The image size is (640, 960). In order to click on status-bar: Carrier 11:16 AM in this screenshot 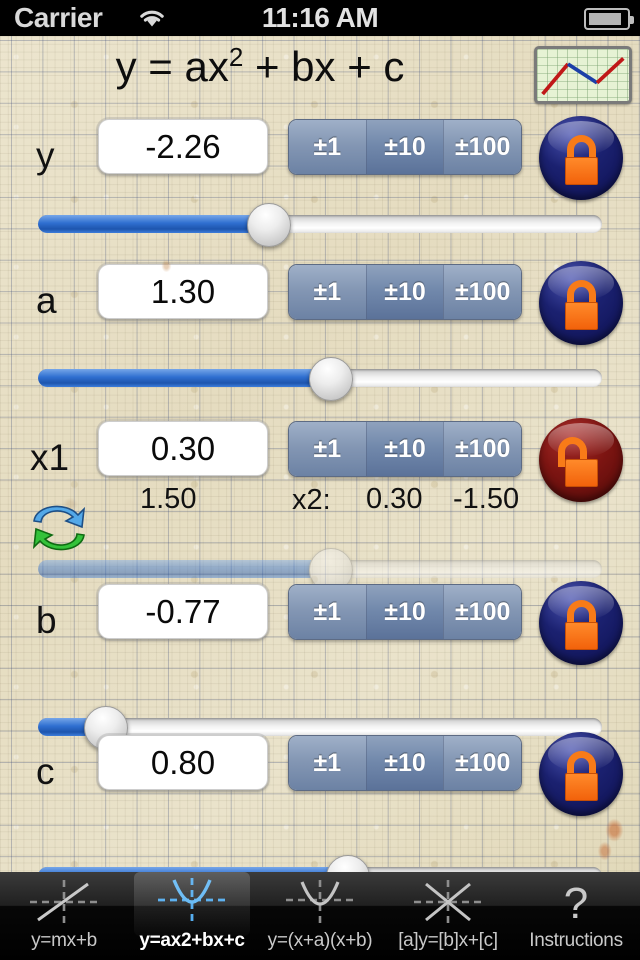, I will do `click(320, 18)`.